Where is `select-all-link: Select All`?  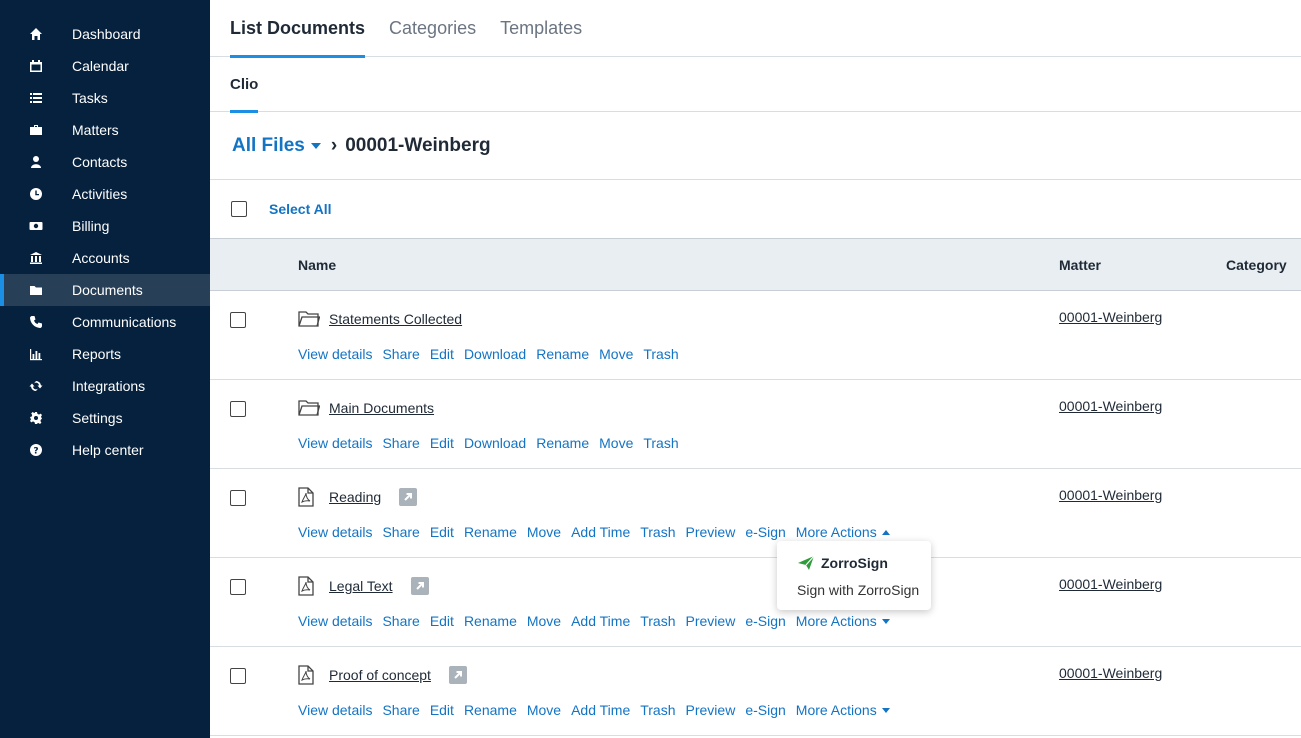 select-all-link: Select All is located at coordinates (300, 209).